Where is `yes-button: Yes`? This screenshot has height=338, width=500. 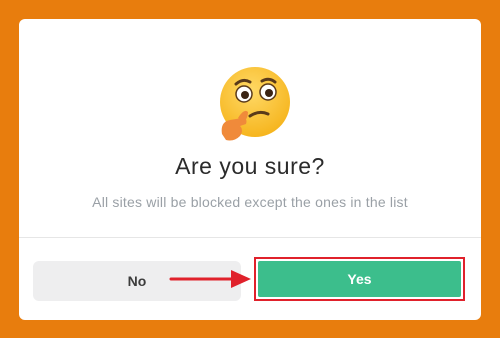
yes-button: Yes is located at coordinates (359, 279).